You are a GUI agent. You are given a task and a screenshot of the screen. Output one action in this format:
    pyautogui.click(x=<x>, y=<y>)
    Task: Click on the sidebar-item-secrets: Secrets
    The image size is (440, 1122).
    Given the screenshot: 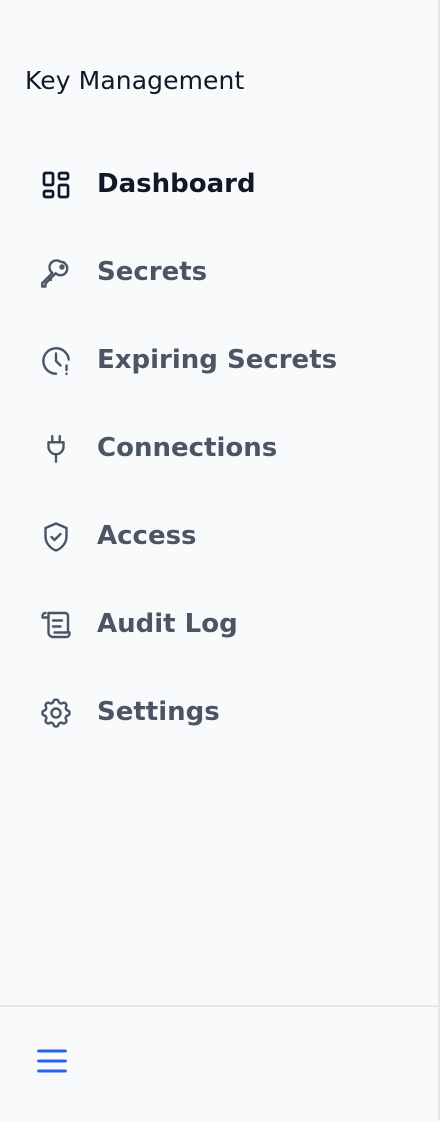 What is the action you would take?
    pyautogui.click(x=219, y=272)
    